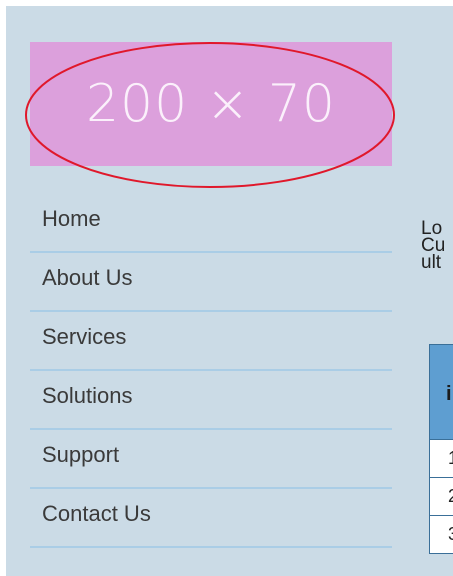 The image size is (453, 576). What do you see at coordinates (87, 395) in the screenshot?
I see `nav-item-label: Solutions` at bounding box center [87, 395].